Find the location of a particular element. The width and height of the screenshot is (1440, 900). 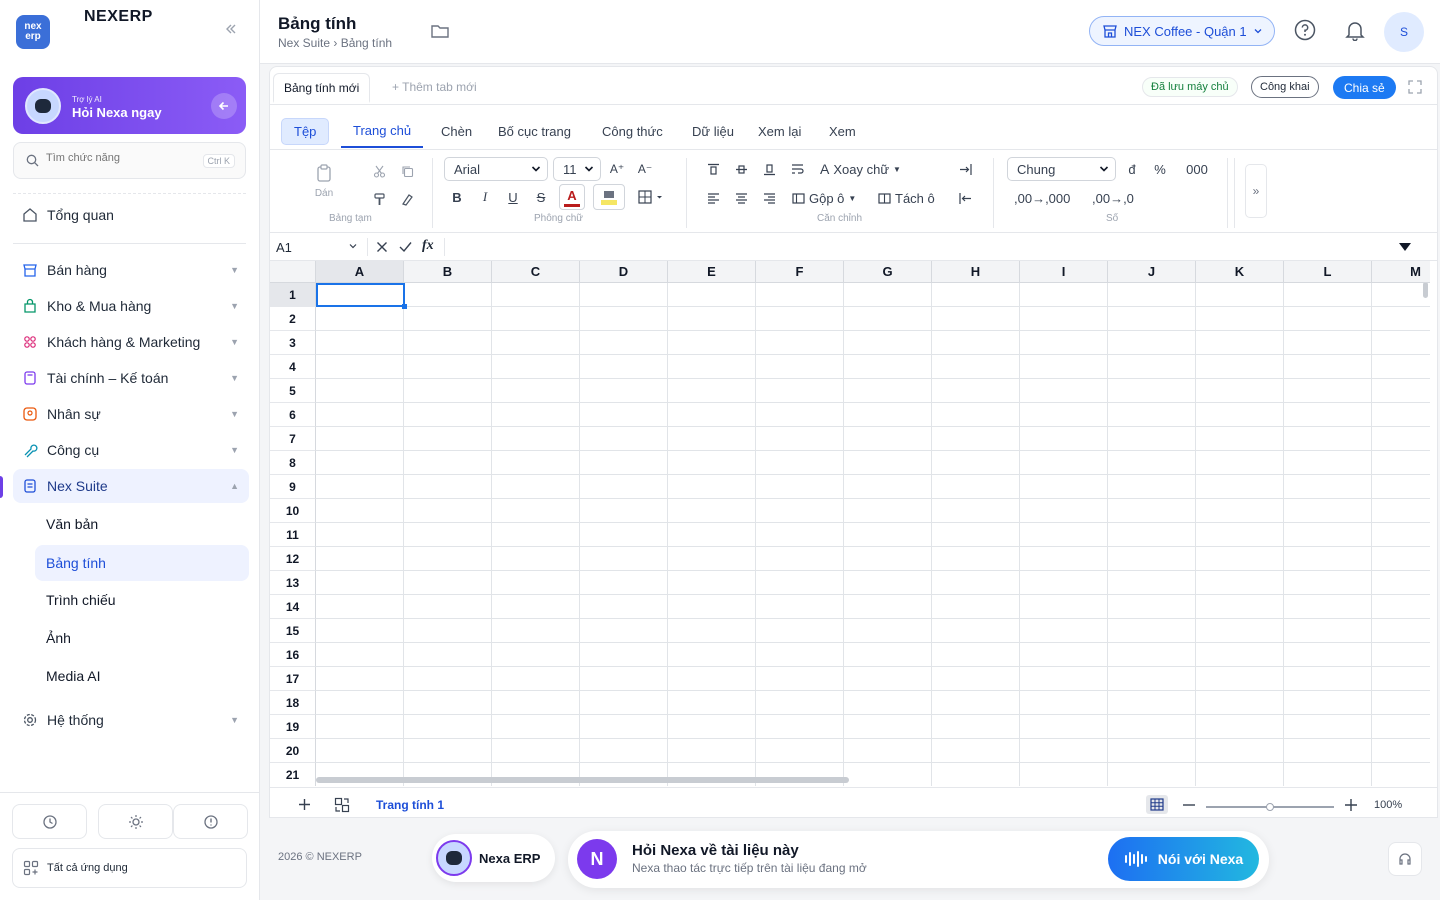

cancel-icon is located at coordinates (382, 247).